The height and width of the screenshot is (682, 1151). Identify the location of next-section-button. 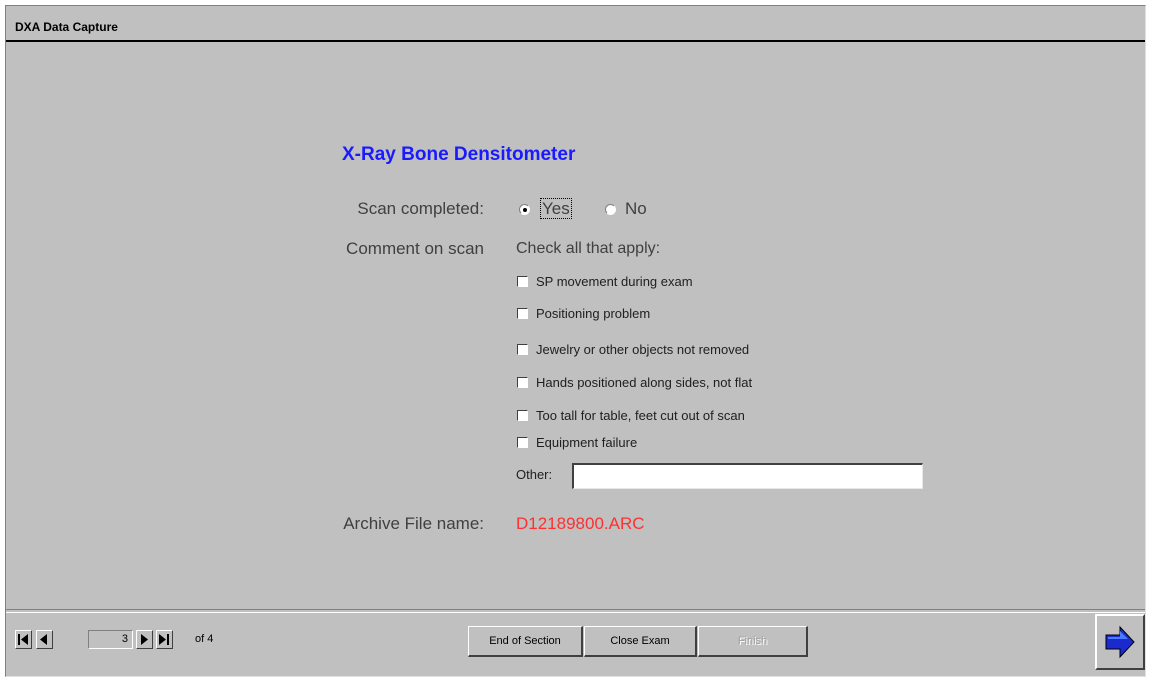
(1120, 642).